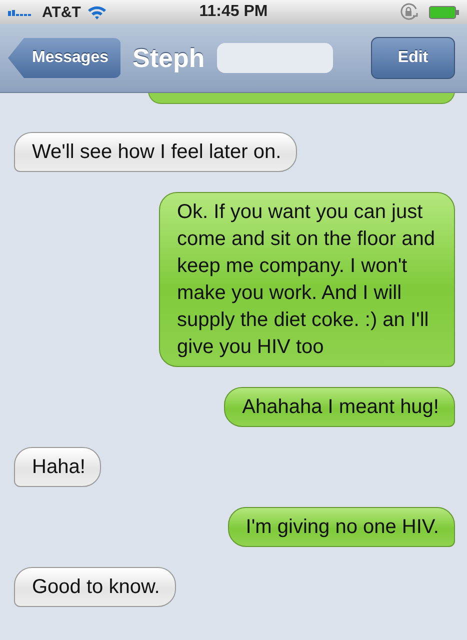  I want to click on sent-message: I'm giving no one HIV., so click(341, 527).